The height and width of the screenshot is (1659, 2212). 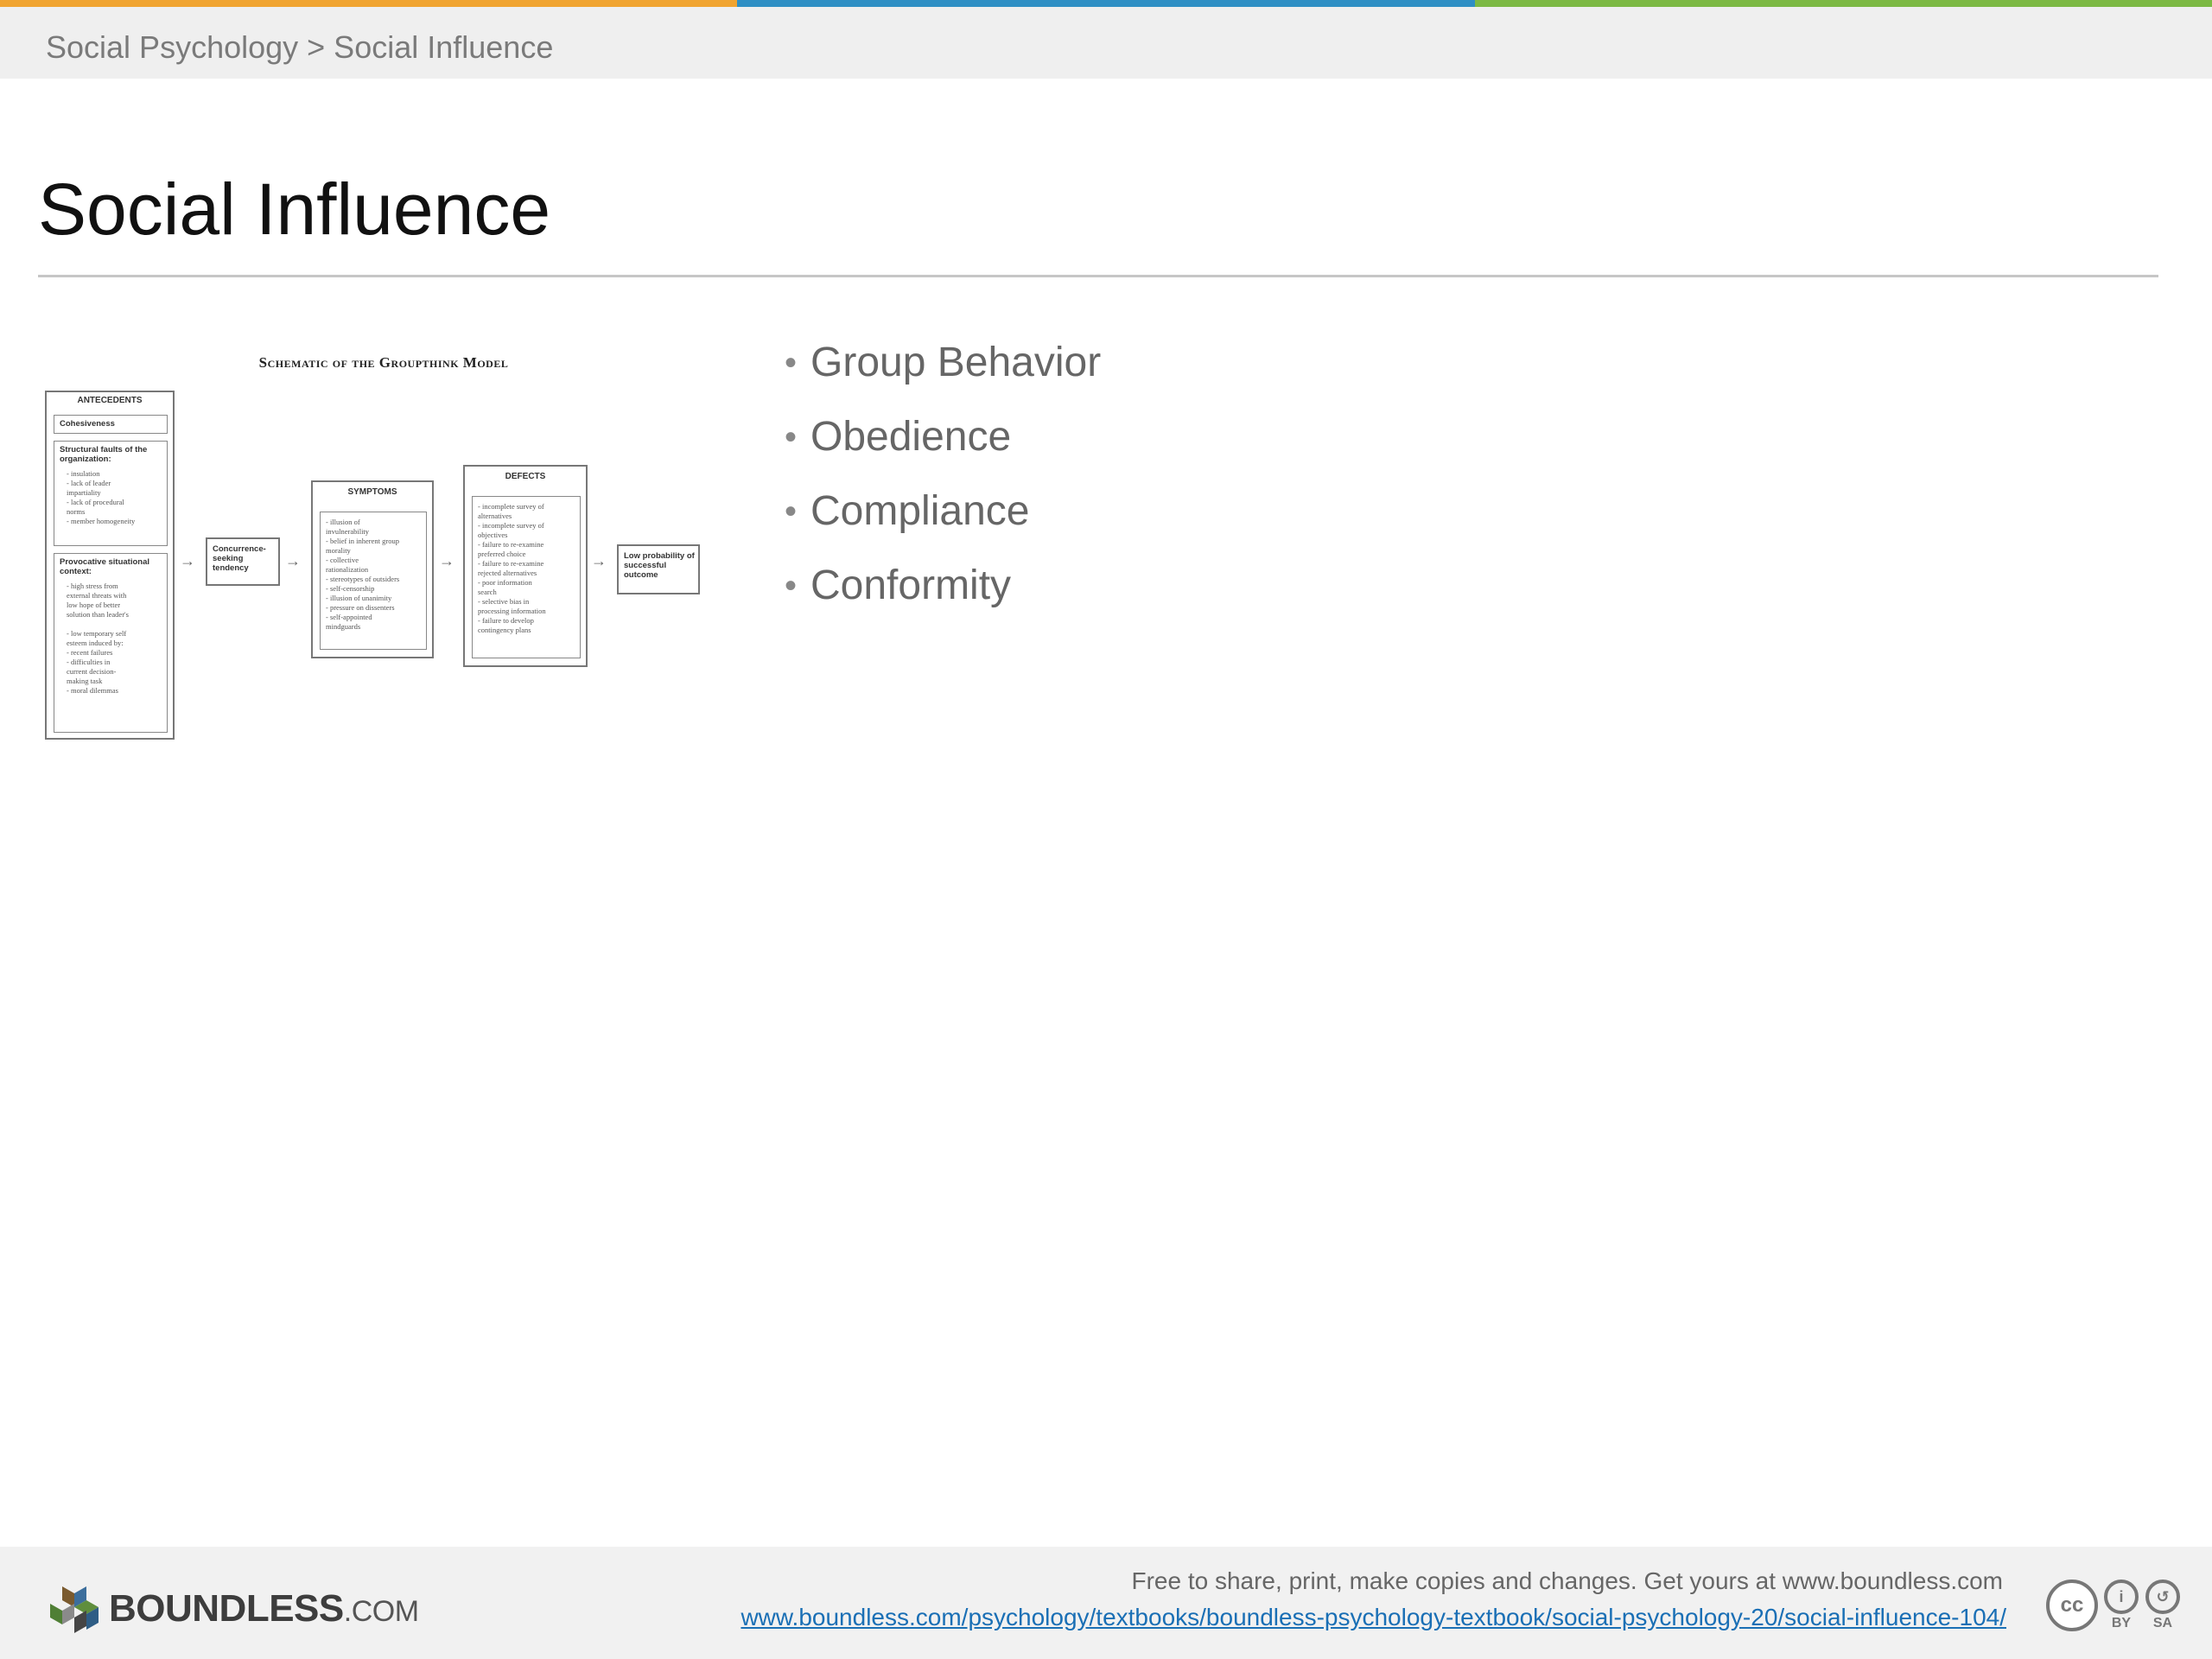 I want to click on color-accent-bars, so click(x=1106, y=3).